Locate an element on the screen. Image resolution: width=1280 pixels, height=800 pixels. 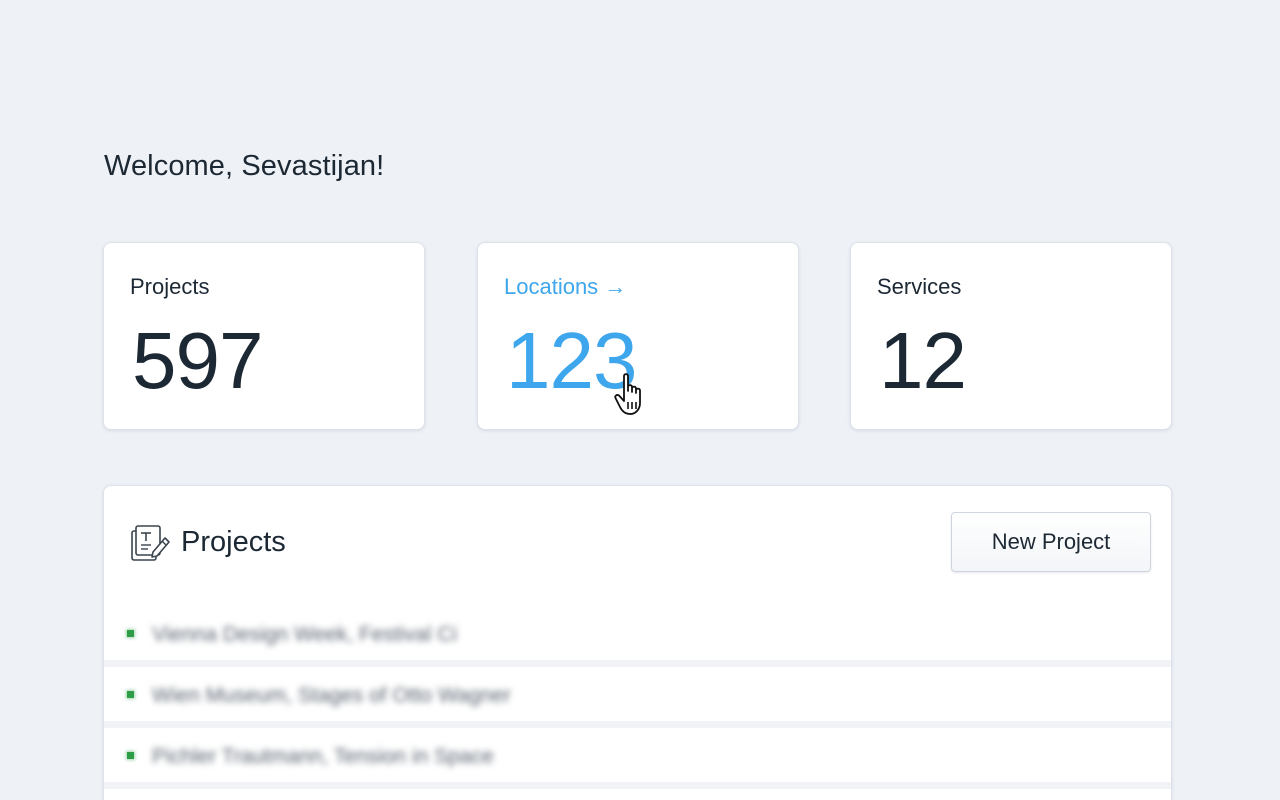
stat-value-locations: 123 is located at coordinates (571, 361).